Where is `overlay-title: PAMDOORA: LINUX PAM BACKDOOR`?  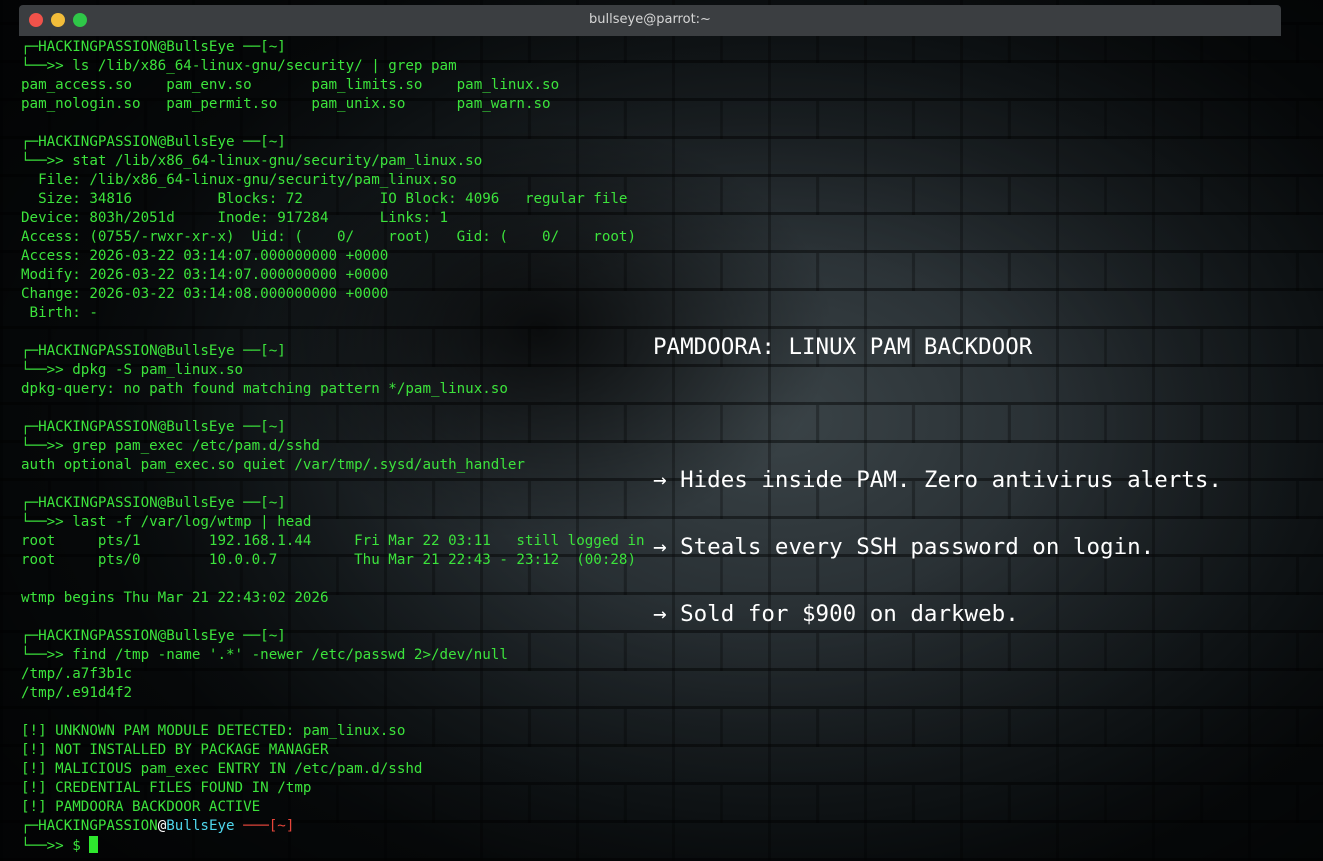 overlay-title: PAMDOORA: LINUX PAM BACKDOOR is located at coordinates (843, 347).